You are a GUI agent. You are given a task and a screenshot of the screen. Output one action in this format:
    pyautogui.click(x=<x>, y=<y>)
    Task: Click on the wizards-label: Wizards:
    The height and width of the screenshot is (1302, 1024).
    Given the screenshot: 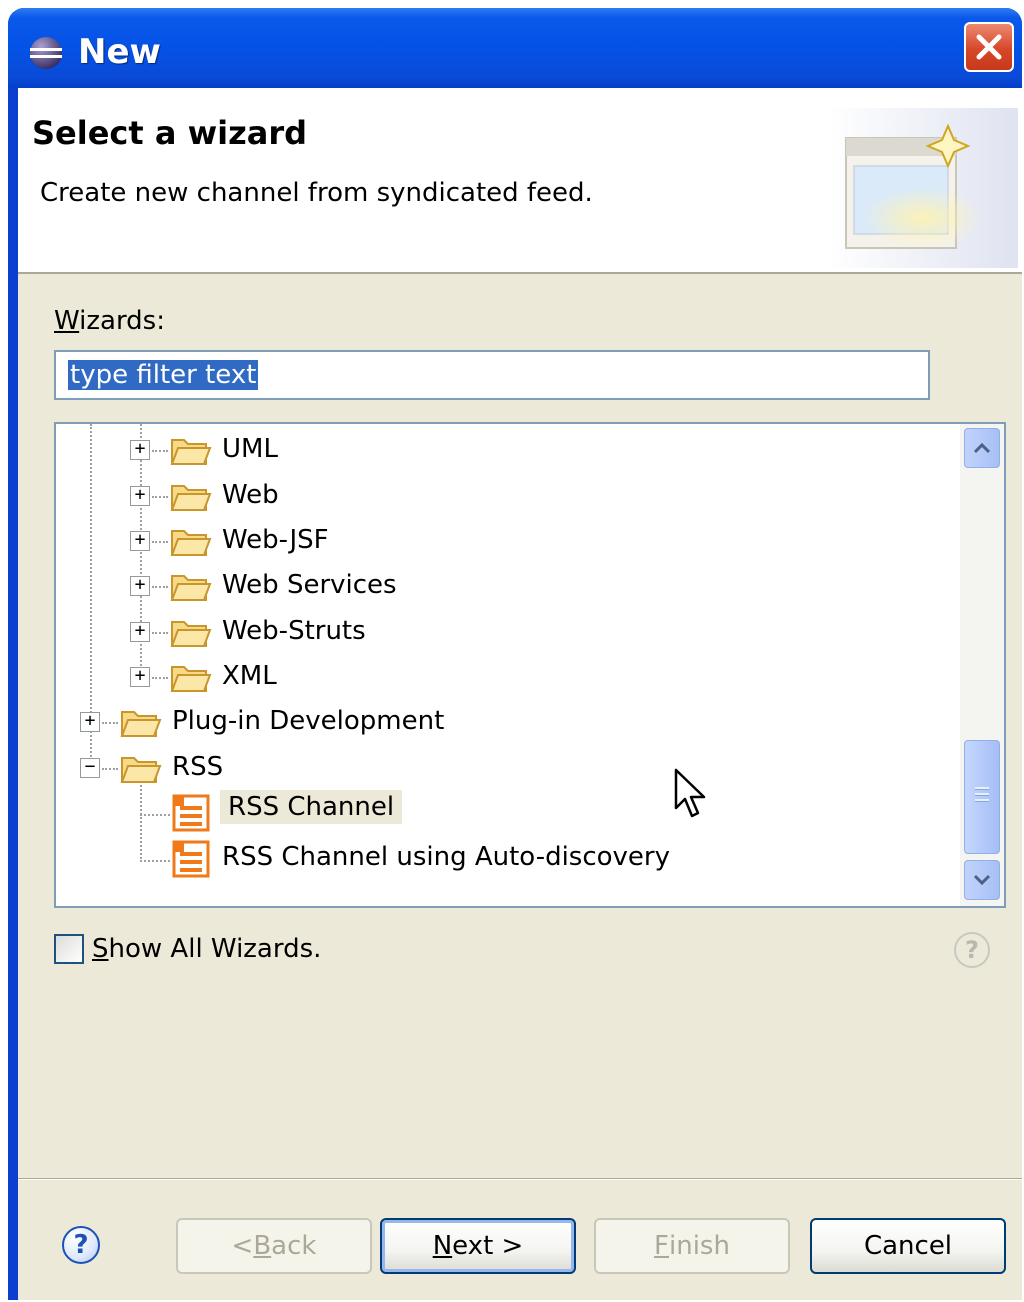 What is the action you would take?
    pyautogui.click(x=109, y=321)
    